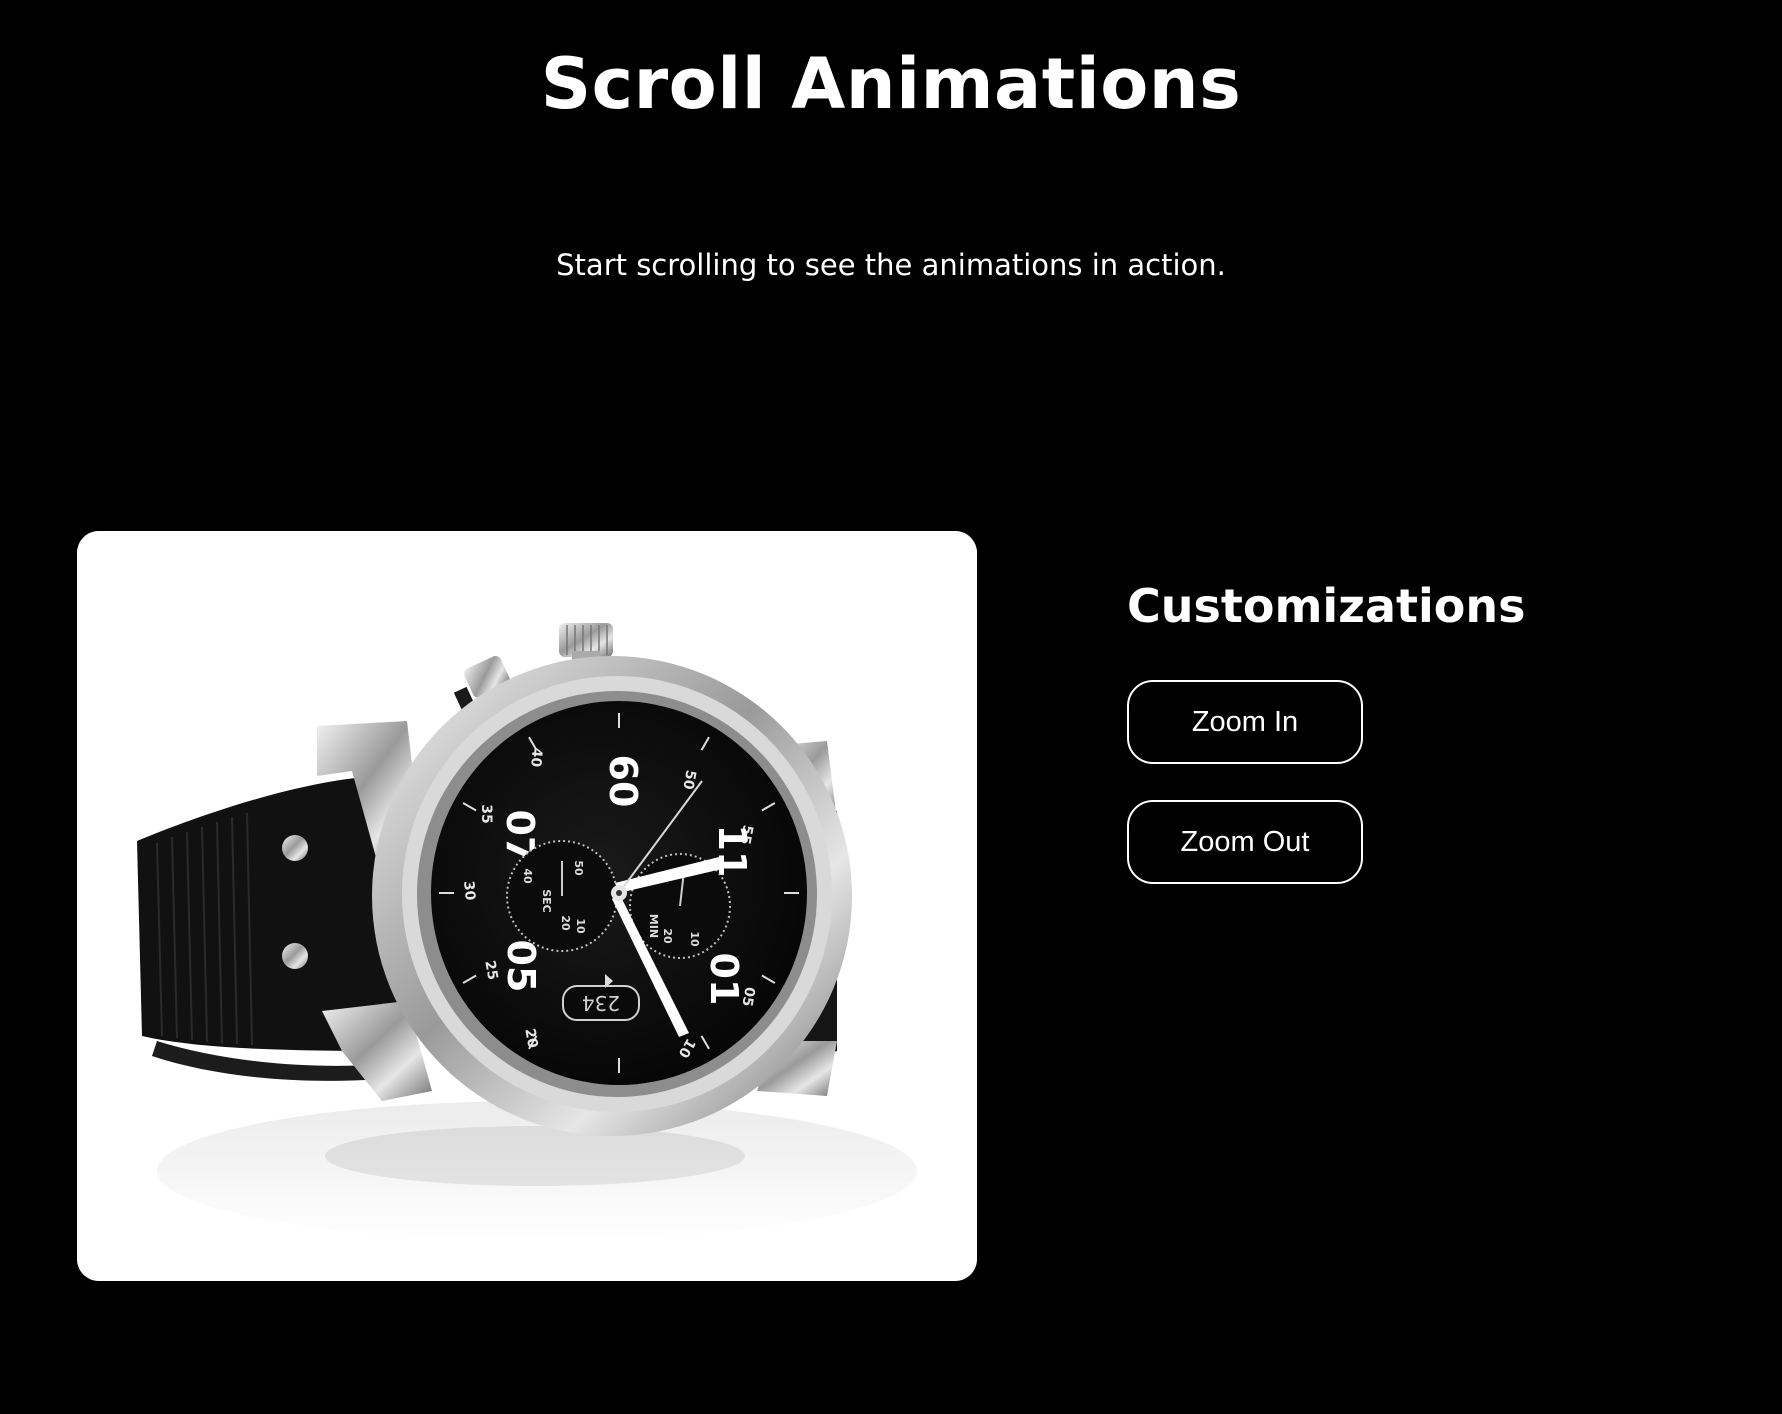 The height and width of the screenshot is (1414, 1782). What do you see at coordinates (667, 936) in the screenshot?
I see `subdial-minutes-label: 20` at bounding box center [667, 936].